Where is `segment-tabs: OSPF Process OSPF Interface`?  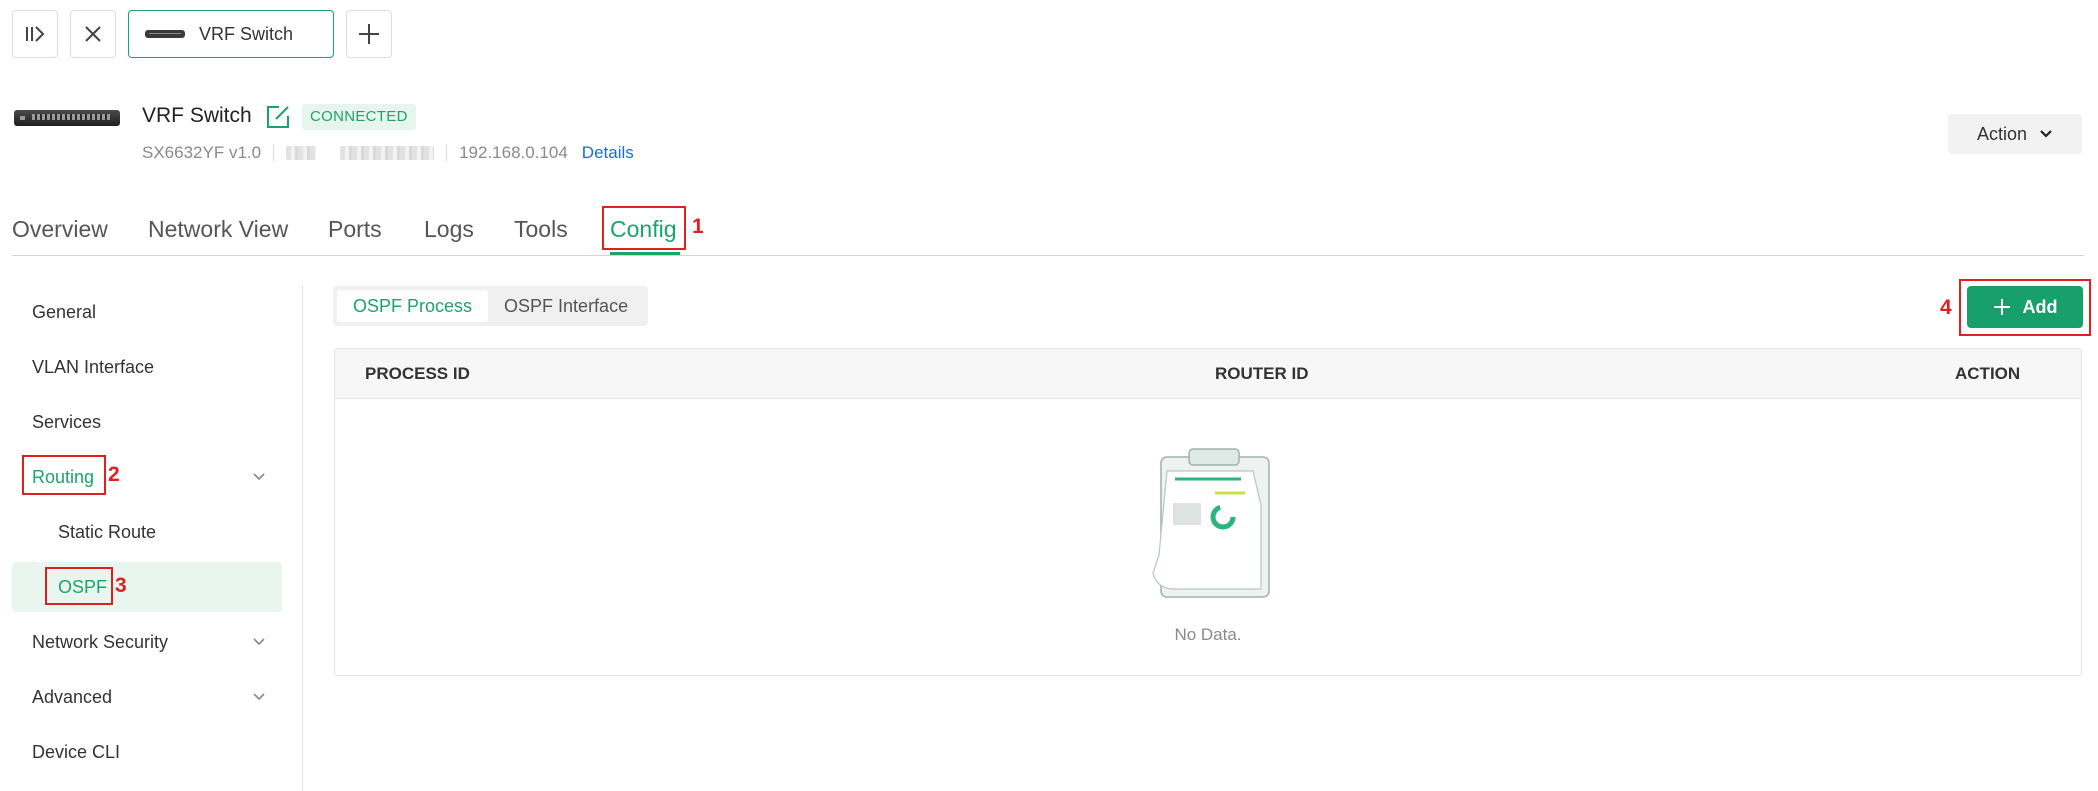 segment-tabs: OSPF Process OSPF Interface is located at coordinates (491, 306).